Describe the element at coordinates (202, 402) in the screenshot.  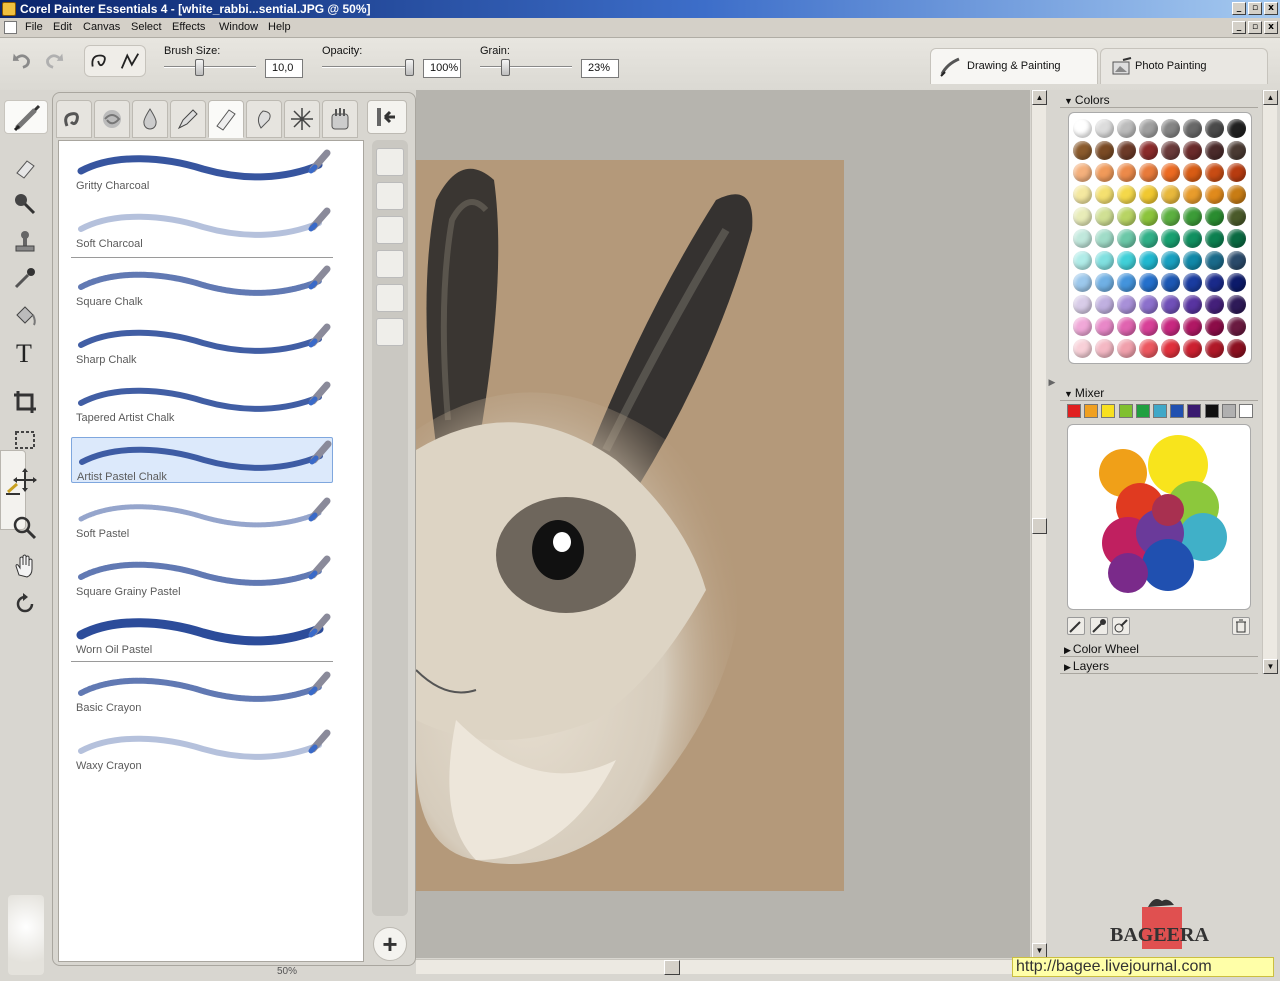
I see `brush-variant-item: Tapered Artist Chalk` at that location.